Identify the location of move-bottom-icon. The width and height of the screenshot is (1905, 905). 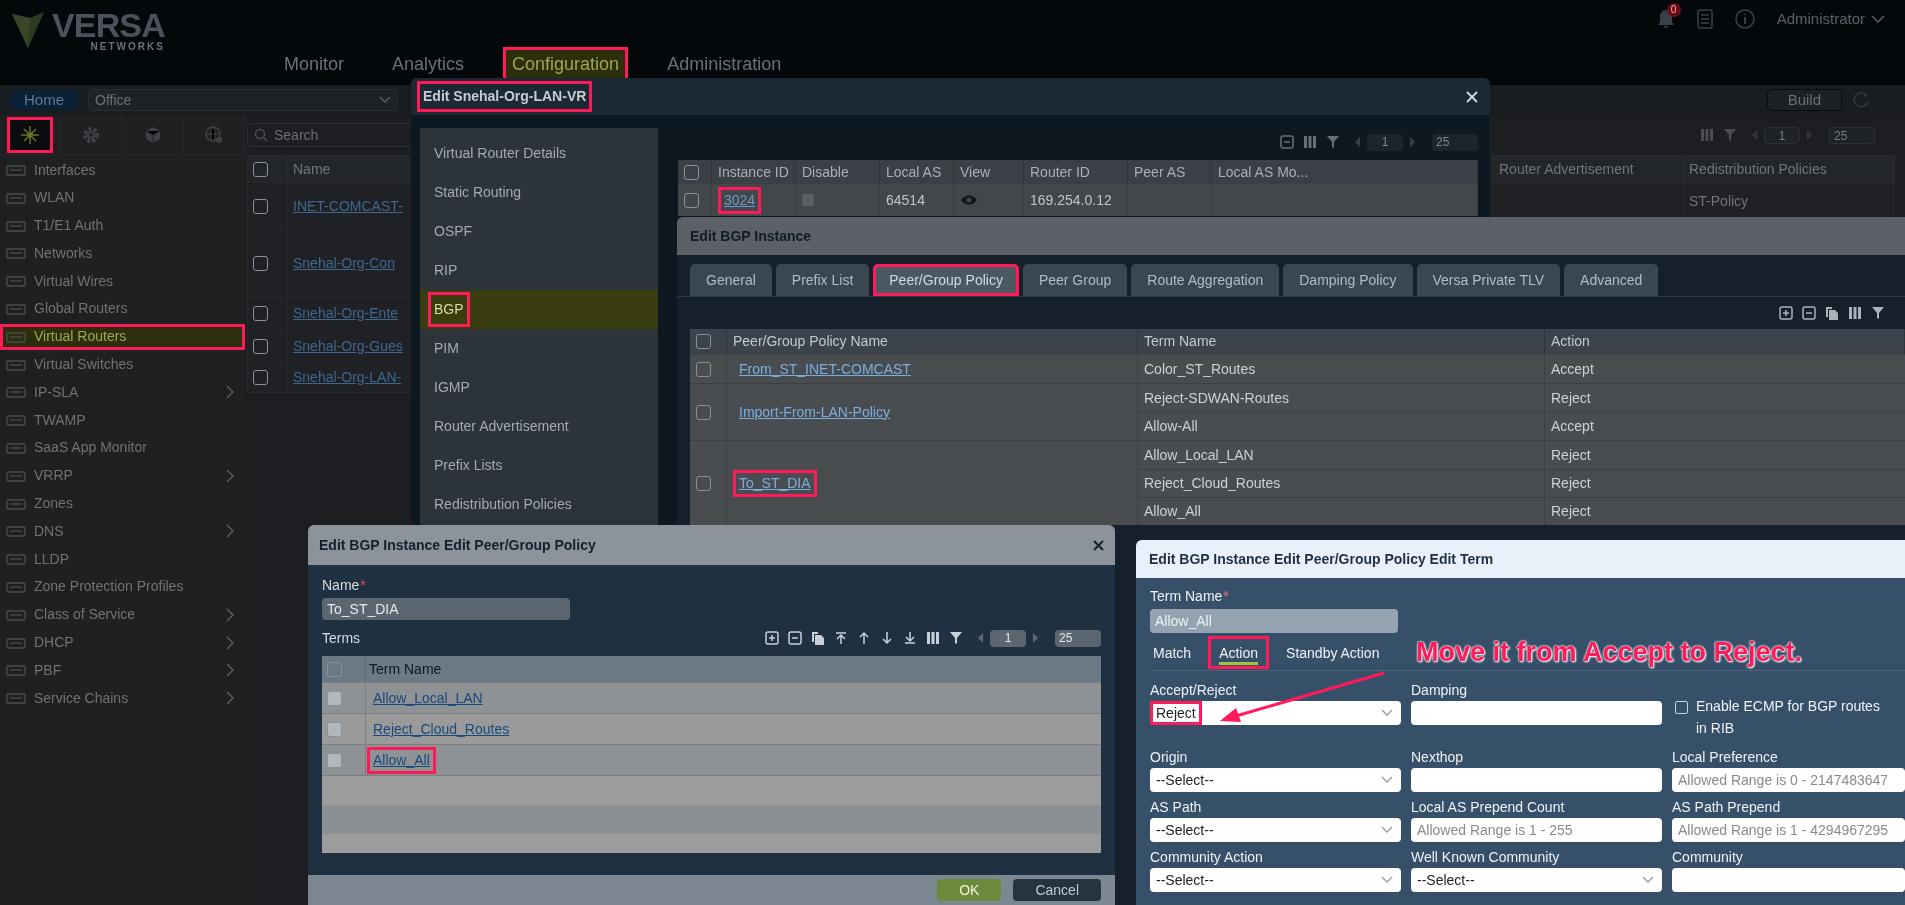
(910, 638).